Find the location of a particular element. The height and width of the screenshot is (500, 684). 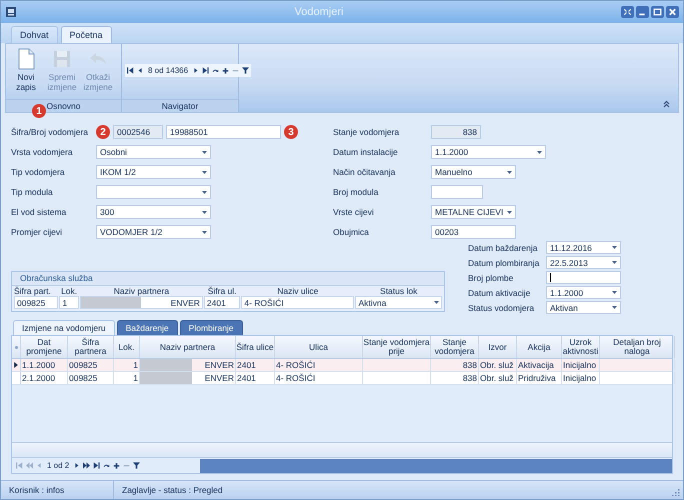

column-header: Ulica is located at coordinates (319, 347).